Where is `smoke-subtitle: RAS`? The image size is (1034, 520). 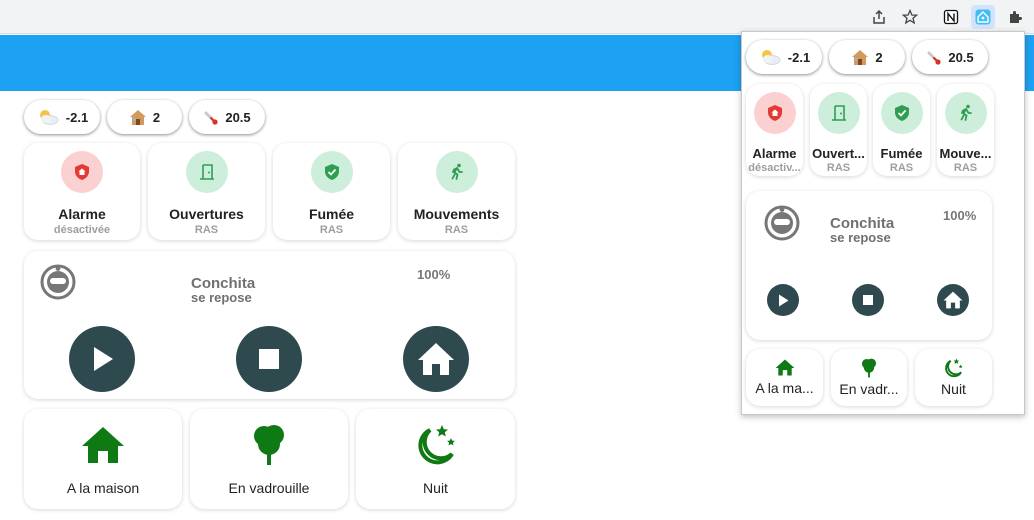
smoke-subtitle: RAS is located at coordinates (331, 230).